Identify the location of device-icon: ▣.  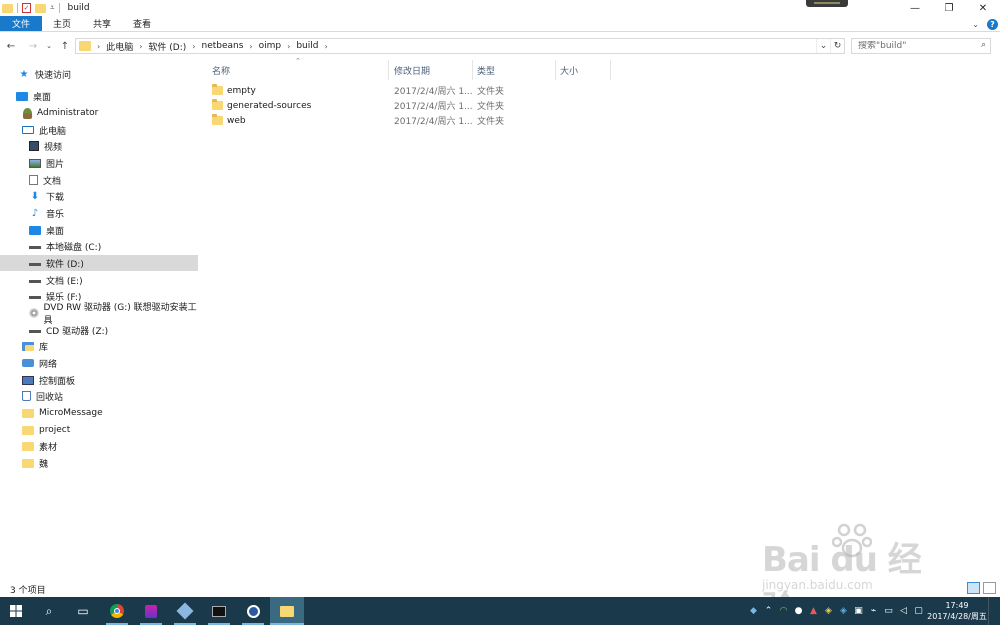
(858, 611).